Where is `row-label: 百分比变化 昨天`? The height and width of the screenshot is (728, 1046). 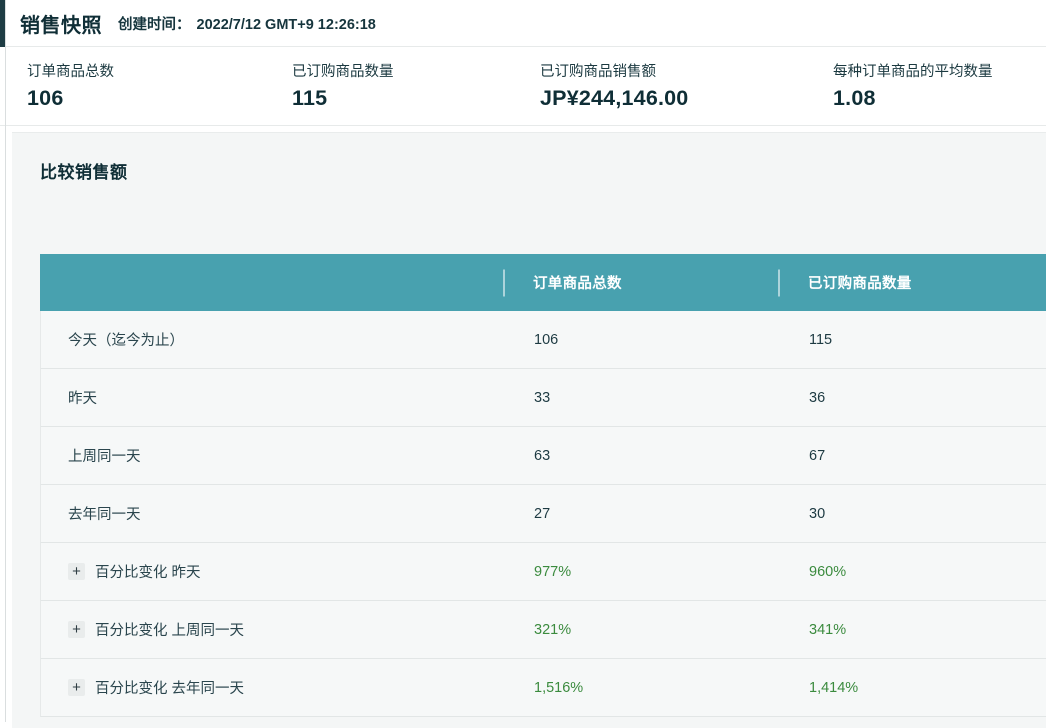
row-label: 百分比变化 昨天 is located at coordinates (148, 573).